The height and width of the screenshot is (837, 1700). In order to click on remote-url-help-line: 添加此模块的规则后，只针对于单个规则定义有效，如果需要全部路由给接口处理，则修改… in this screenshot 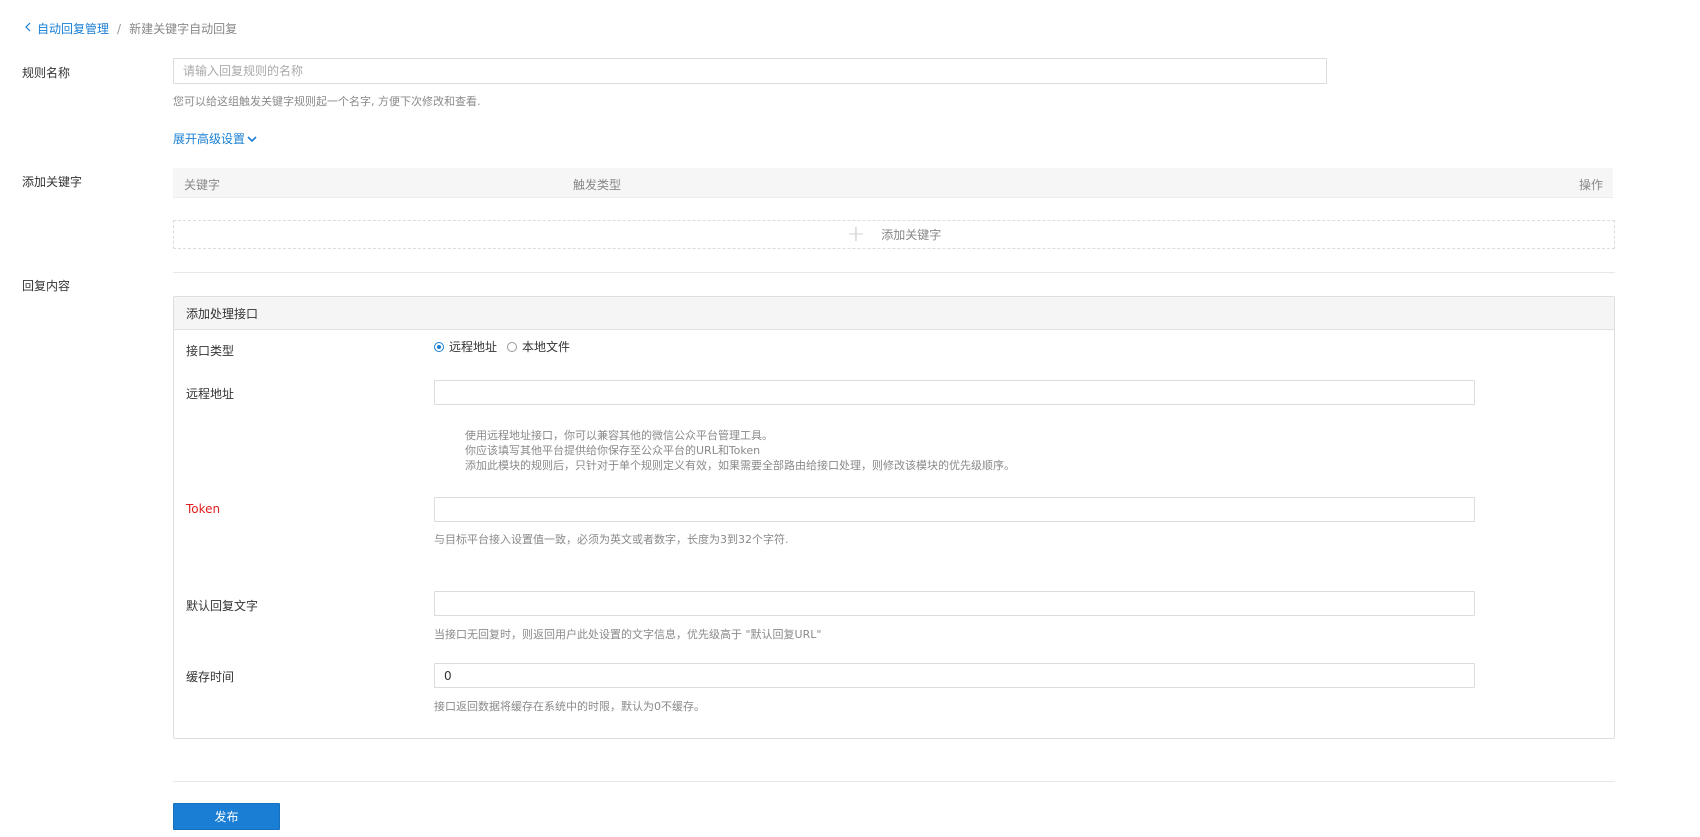, I will do `click(740, 465)`.